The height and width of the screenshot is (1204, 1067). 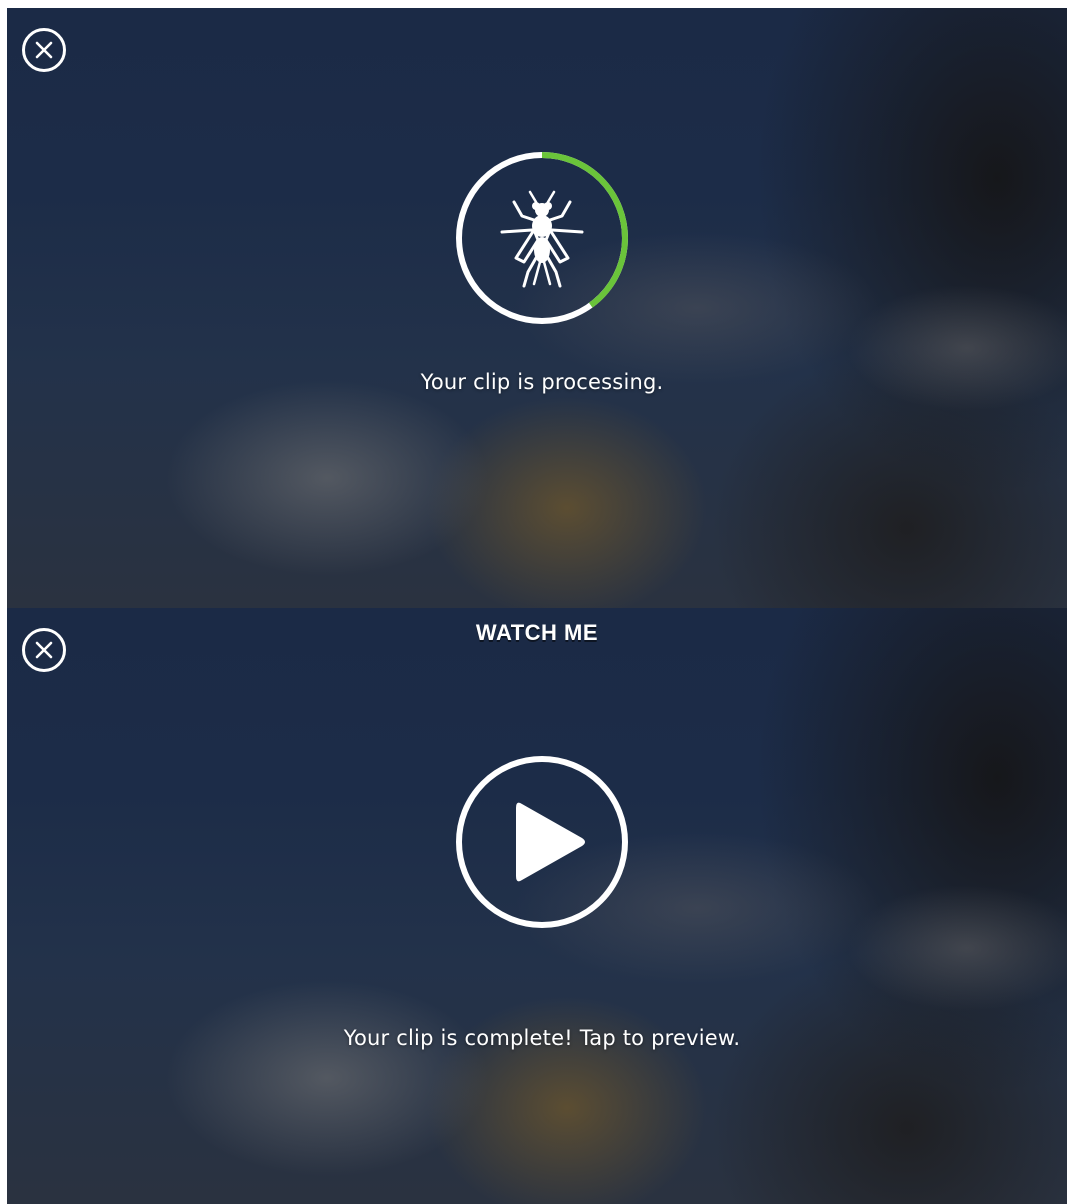 I want to click on fly-icon, so click(x=542, y=239).